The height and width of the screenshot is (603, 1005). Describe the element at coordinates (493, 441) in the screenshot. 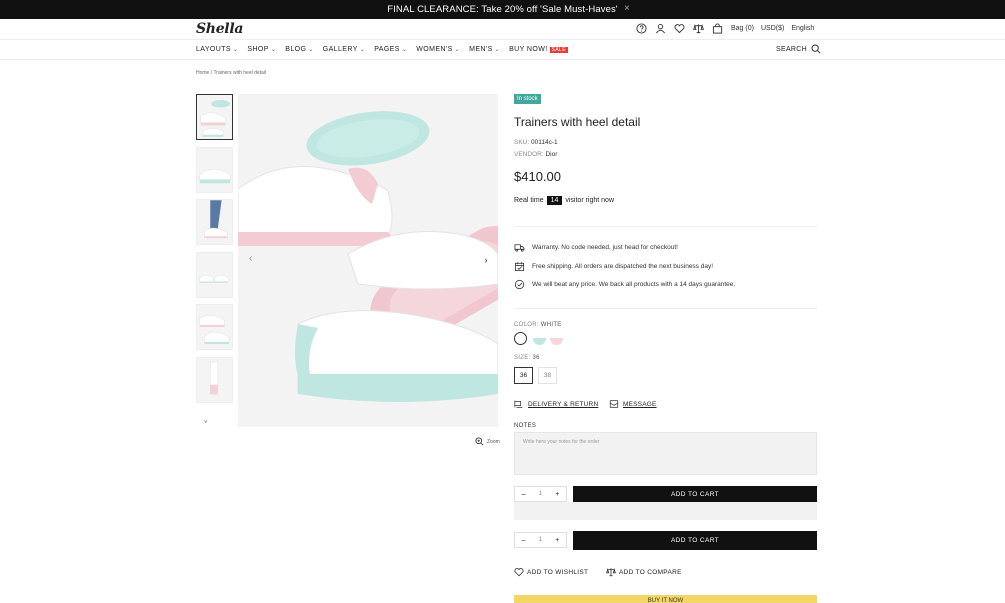

I see `zoom-label: Zoom` at that location.